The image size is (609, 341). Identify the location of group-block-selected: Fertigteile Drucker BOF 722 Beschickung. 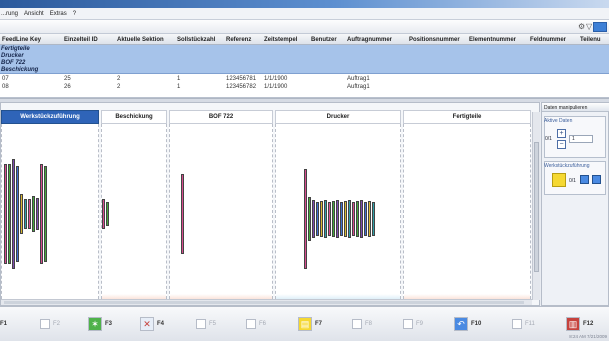
(304, 59).